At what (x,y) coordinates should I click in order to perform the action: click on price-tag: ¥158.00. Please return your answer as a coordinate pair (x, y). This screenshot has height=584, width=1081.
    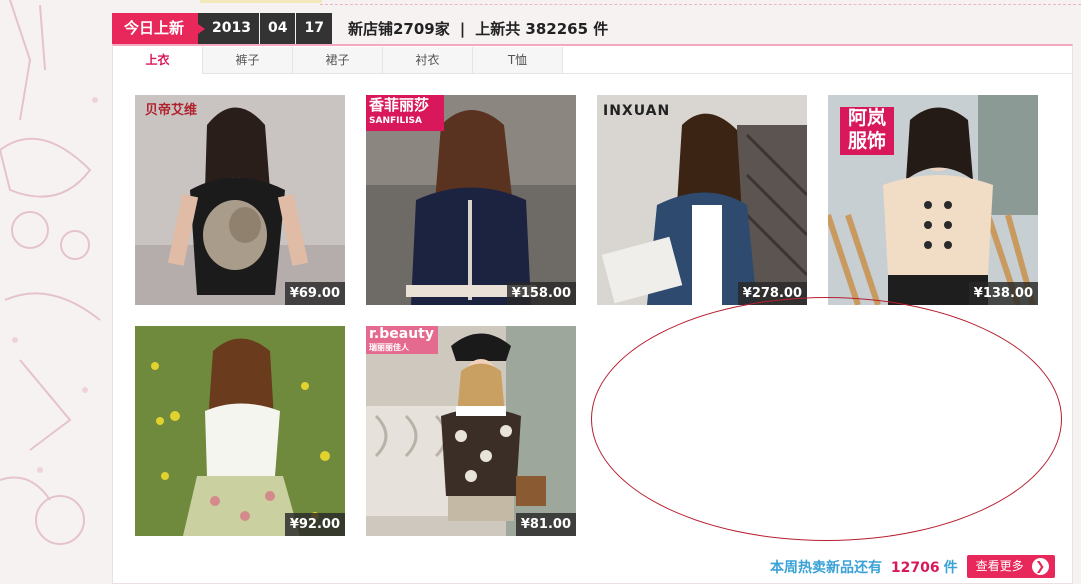
    Looking at the image, I should click on (541, 293).